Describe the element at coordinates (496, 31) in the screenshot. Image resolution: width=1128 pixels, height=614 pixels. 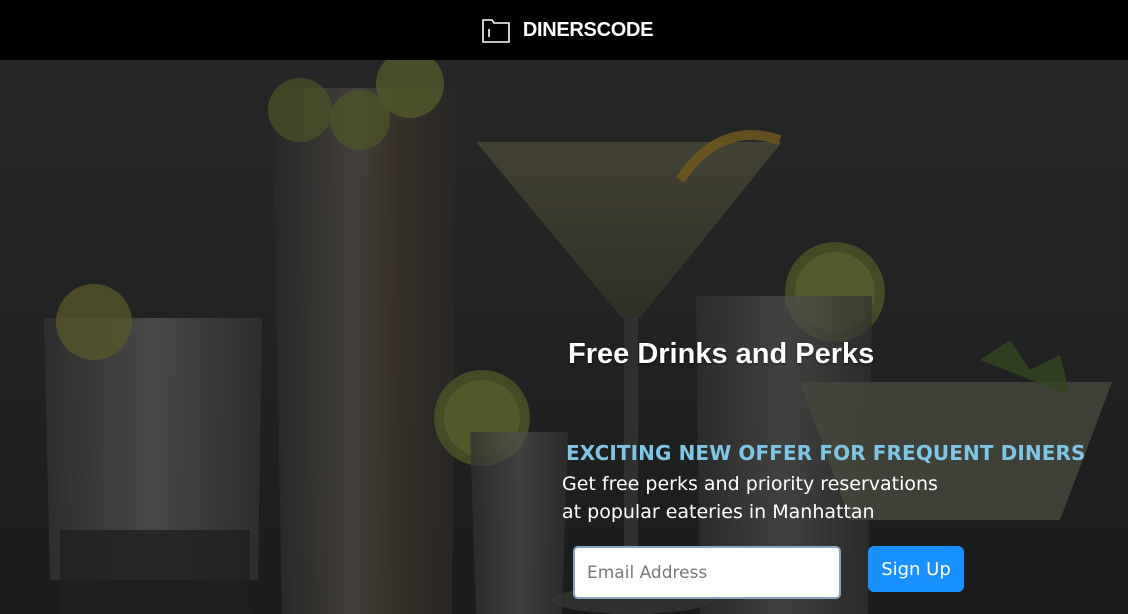
I see `folder-icon` at that location.